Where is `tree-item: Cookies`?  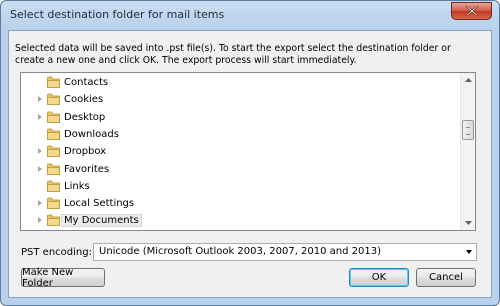 tree-item: Cookies is located at coordinates (241, 99).